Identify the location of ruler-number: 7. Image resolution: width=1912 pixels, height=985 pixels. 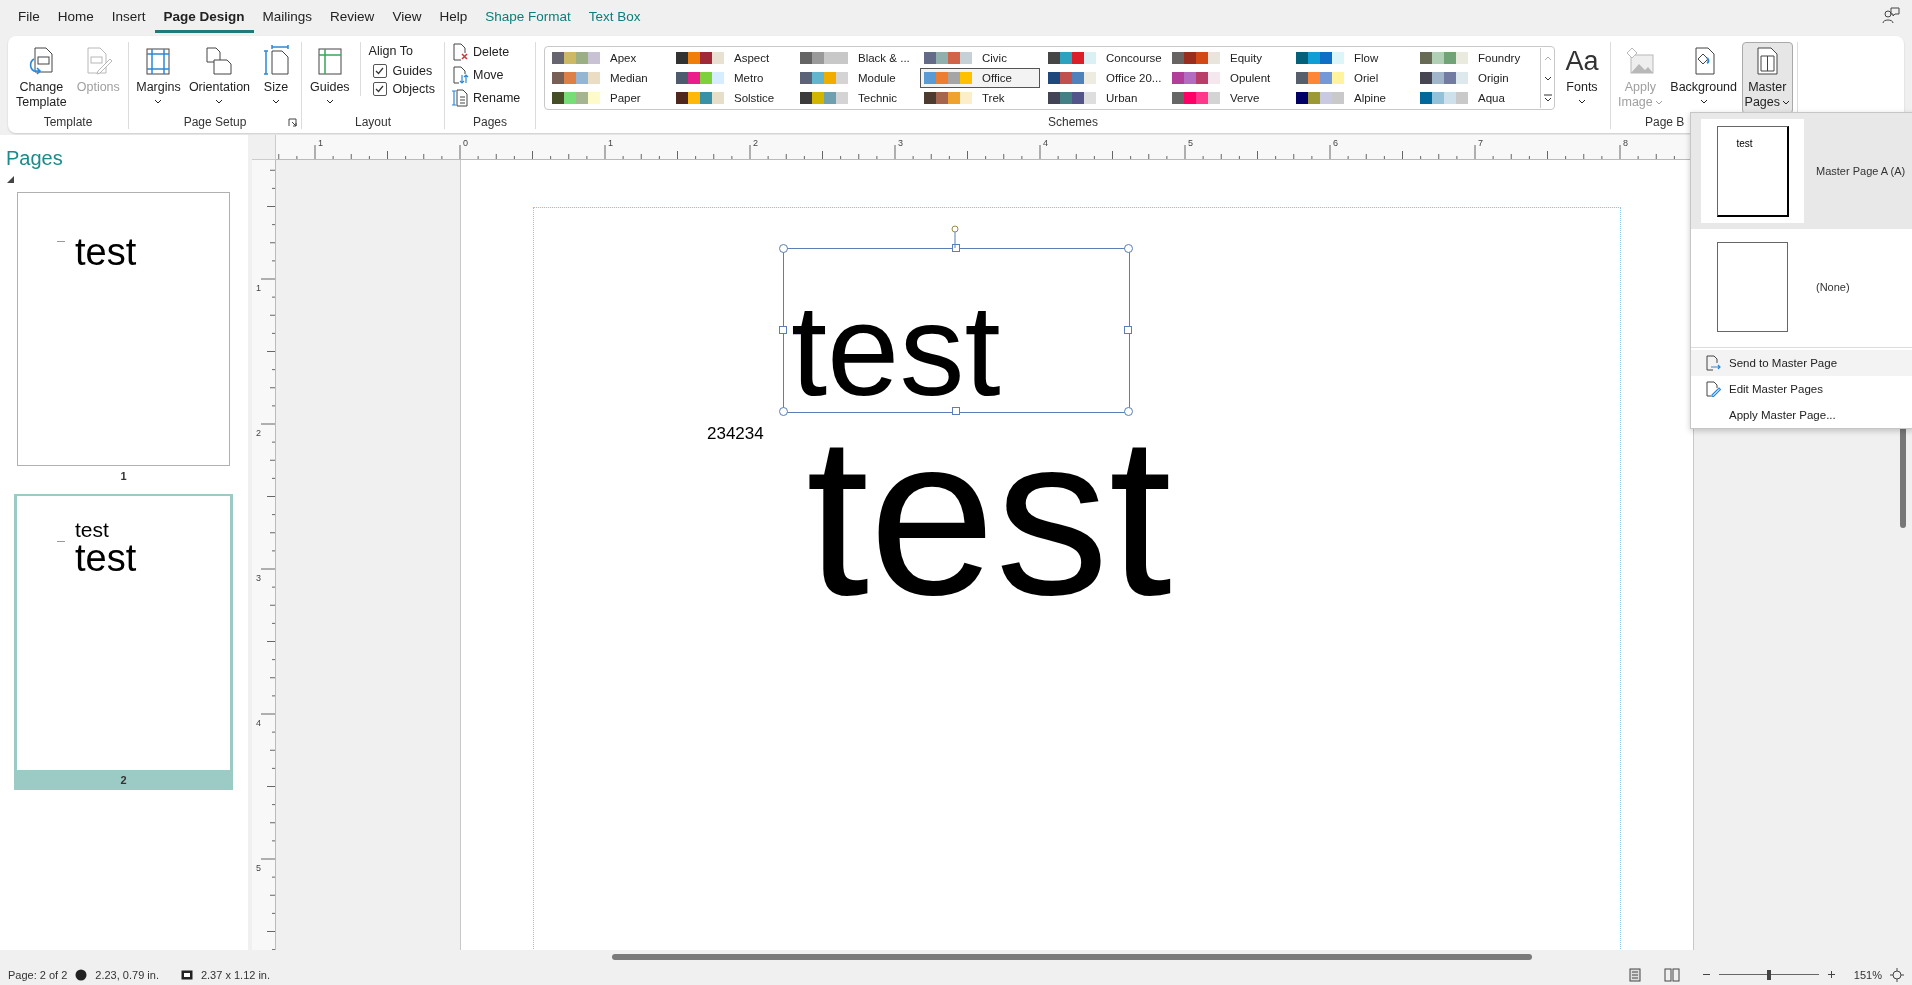
(1480, 143).